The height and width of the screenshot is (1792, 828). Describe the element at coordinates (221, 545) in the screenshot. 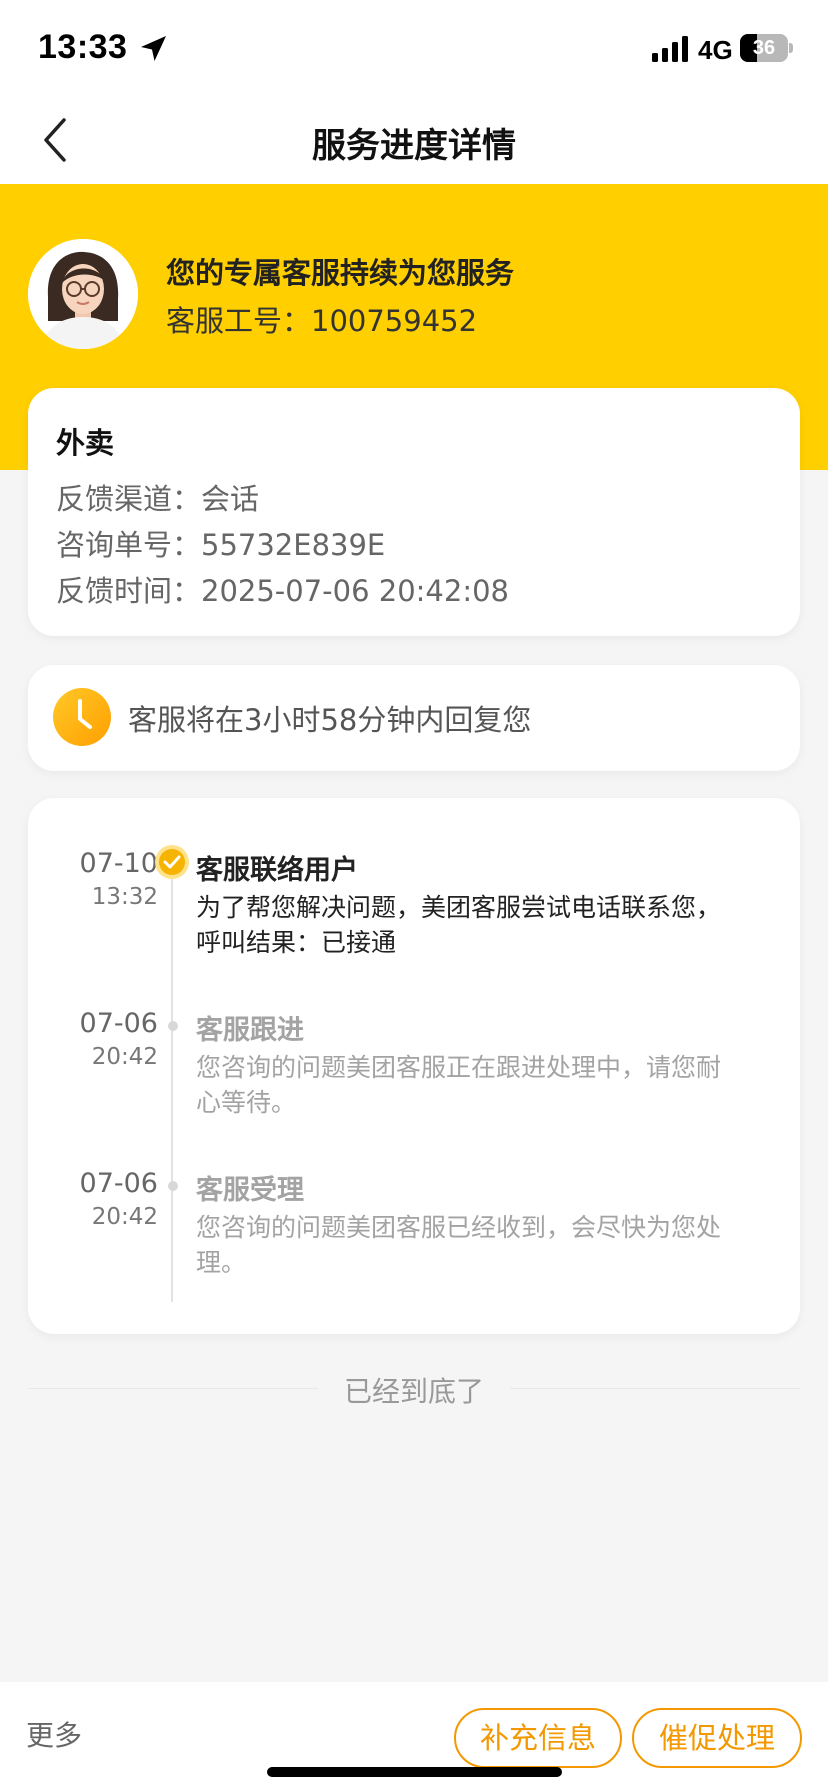

I see `order-number-row: 咨询单号：55732E839E` at that location.